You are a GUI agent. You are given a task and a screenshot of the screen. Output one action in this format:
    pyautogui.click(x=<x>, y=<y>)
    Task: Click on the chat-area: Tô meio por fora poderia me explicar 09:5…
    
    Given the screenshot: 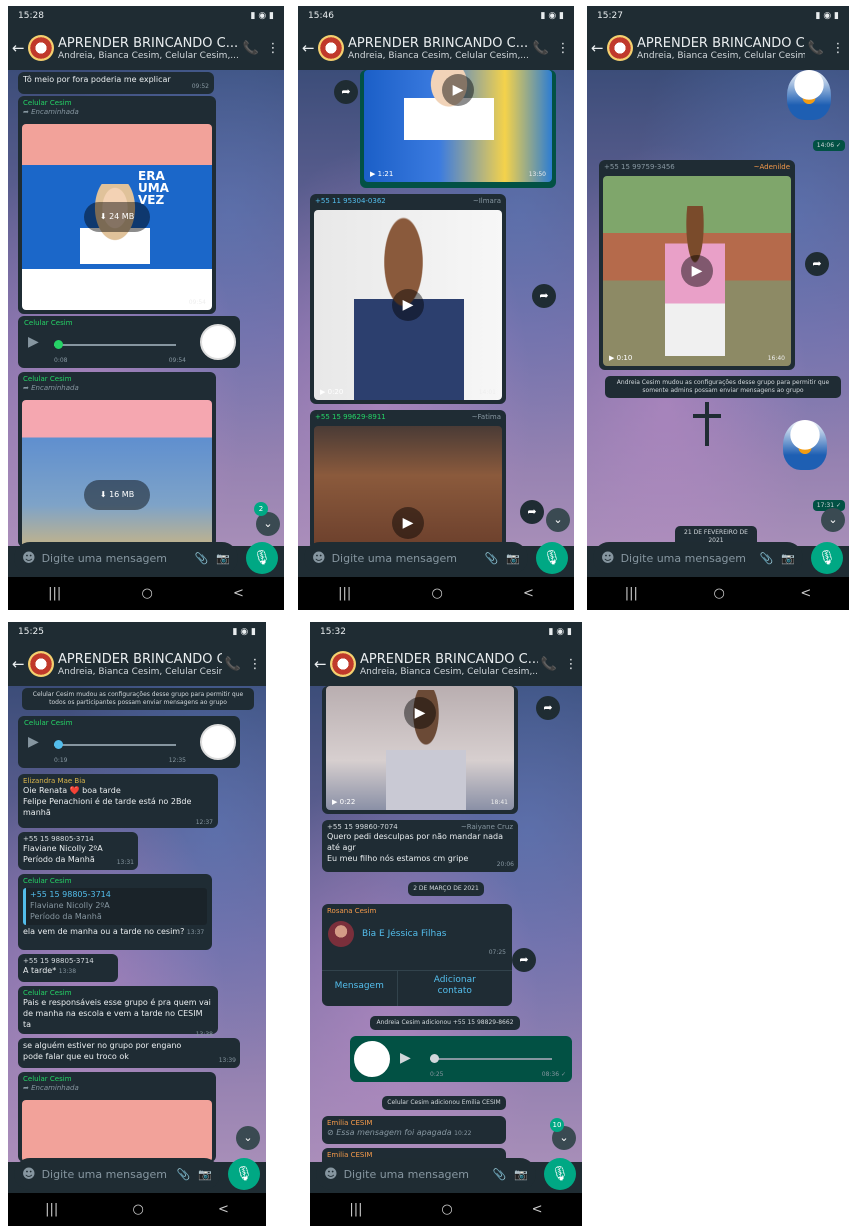 What is the action you would take?
    pyautogui.click(x=146, y=308)
    